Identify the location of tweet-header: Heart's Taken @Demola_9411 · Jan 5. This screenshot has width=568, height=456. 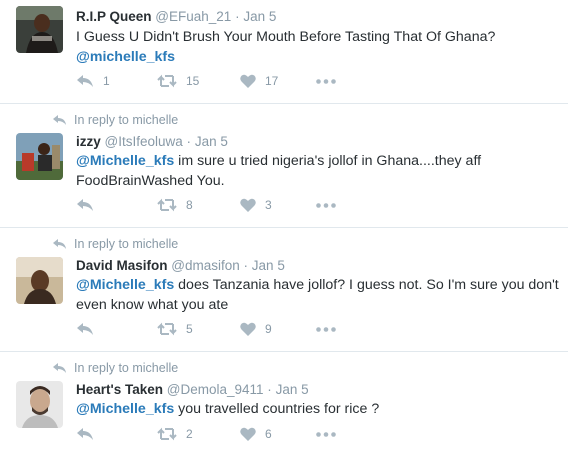
(192, 389).